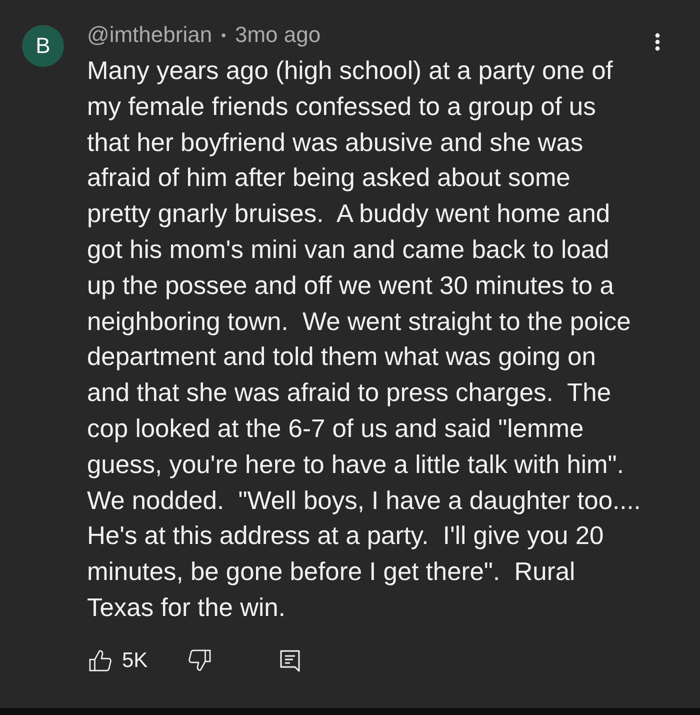 This screenshot has width=700, height=715. Describe the element at coordinates (149, 35) in the screenshot. I see `author-handle: @imthebrian` at that location.